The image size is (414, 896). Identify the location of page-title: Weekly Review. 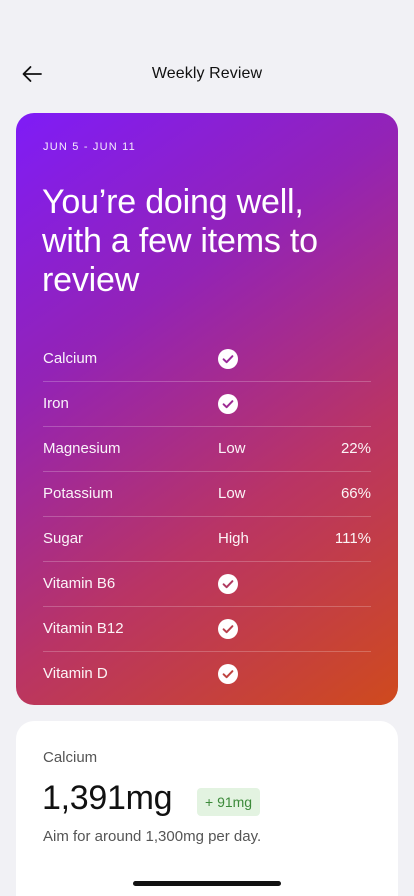
(207, 73).